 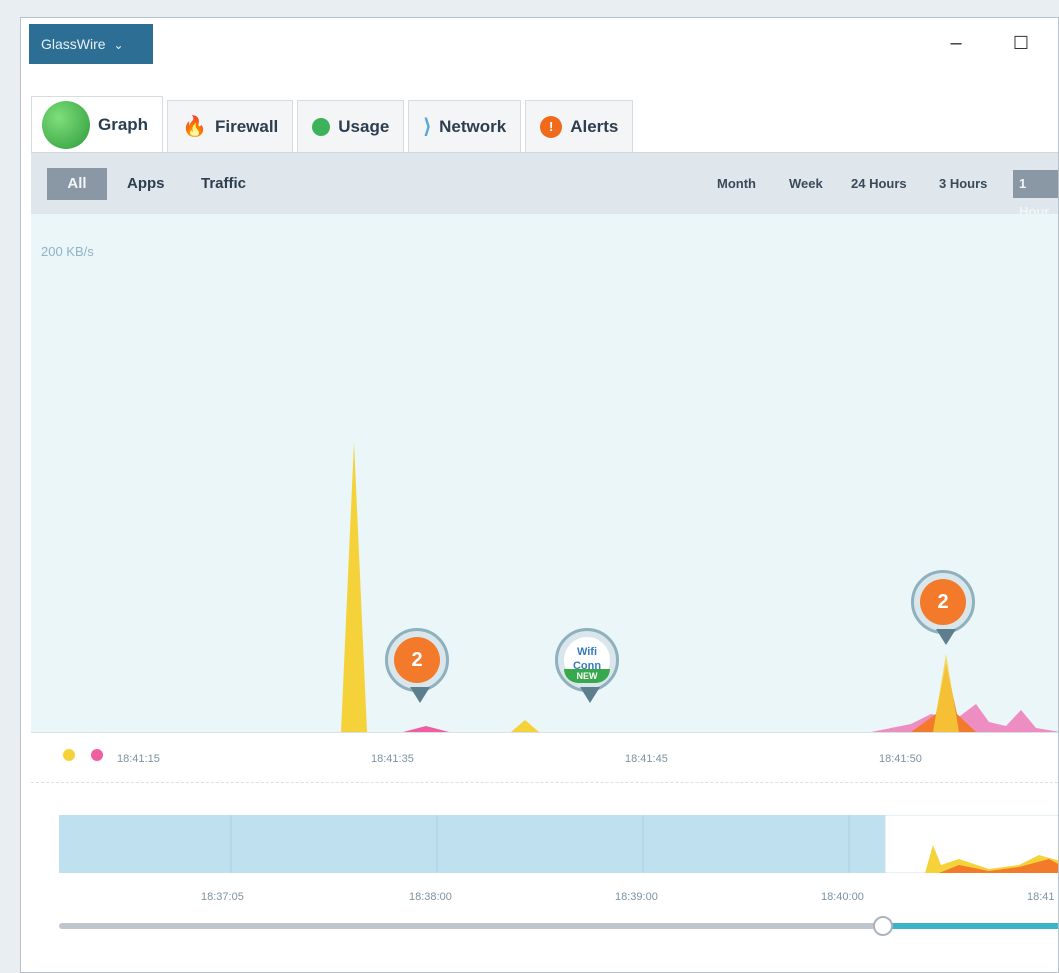 What do you see at coordinates (471, 926) in the screenshot?
I see `timeline-slider-track` at bounding box center [471, 926].